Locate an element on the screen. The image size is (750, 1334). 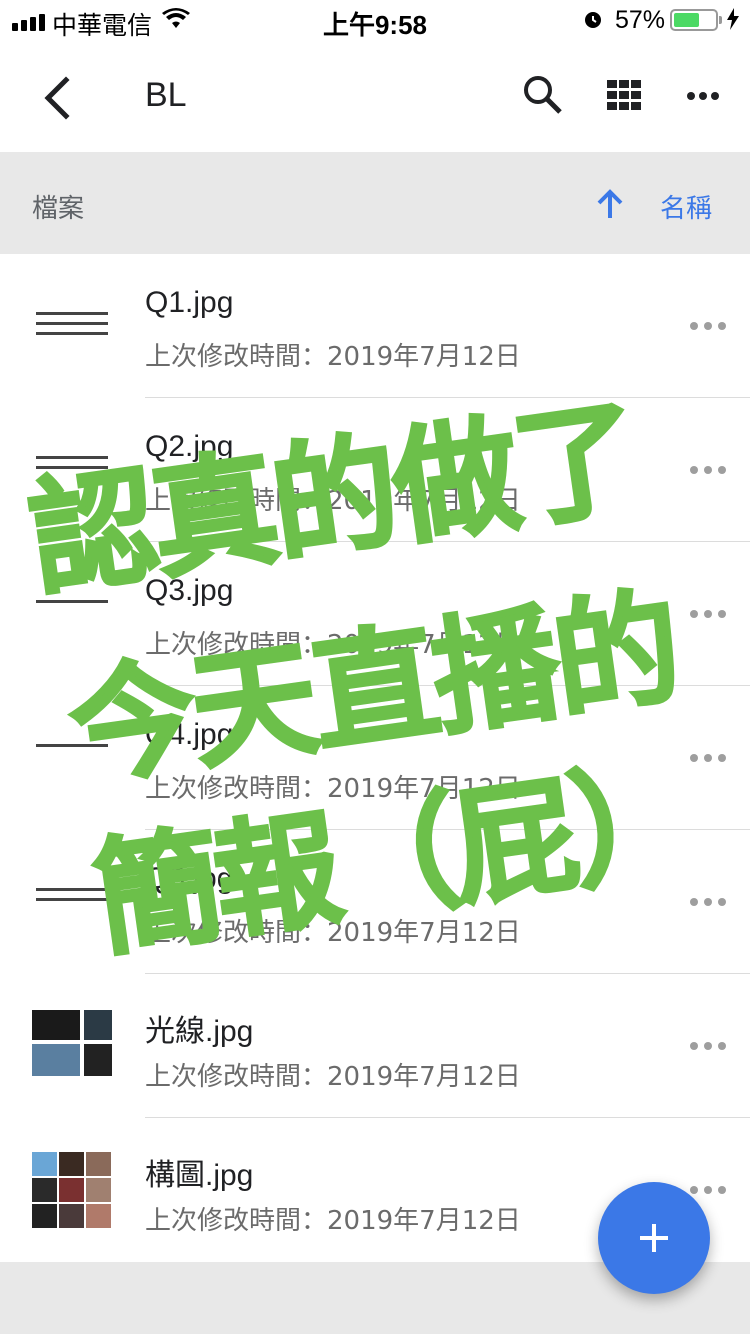
file-name: Q1.jpg is located at coordinates (189, 302).